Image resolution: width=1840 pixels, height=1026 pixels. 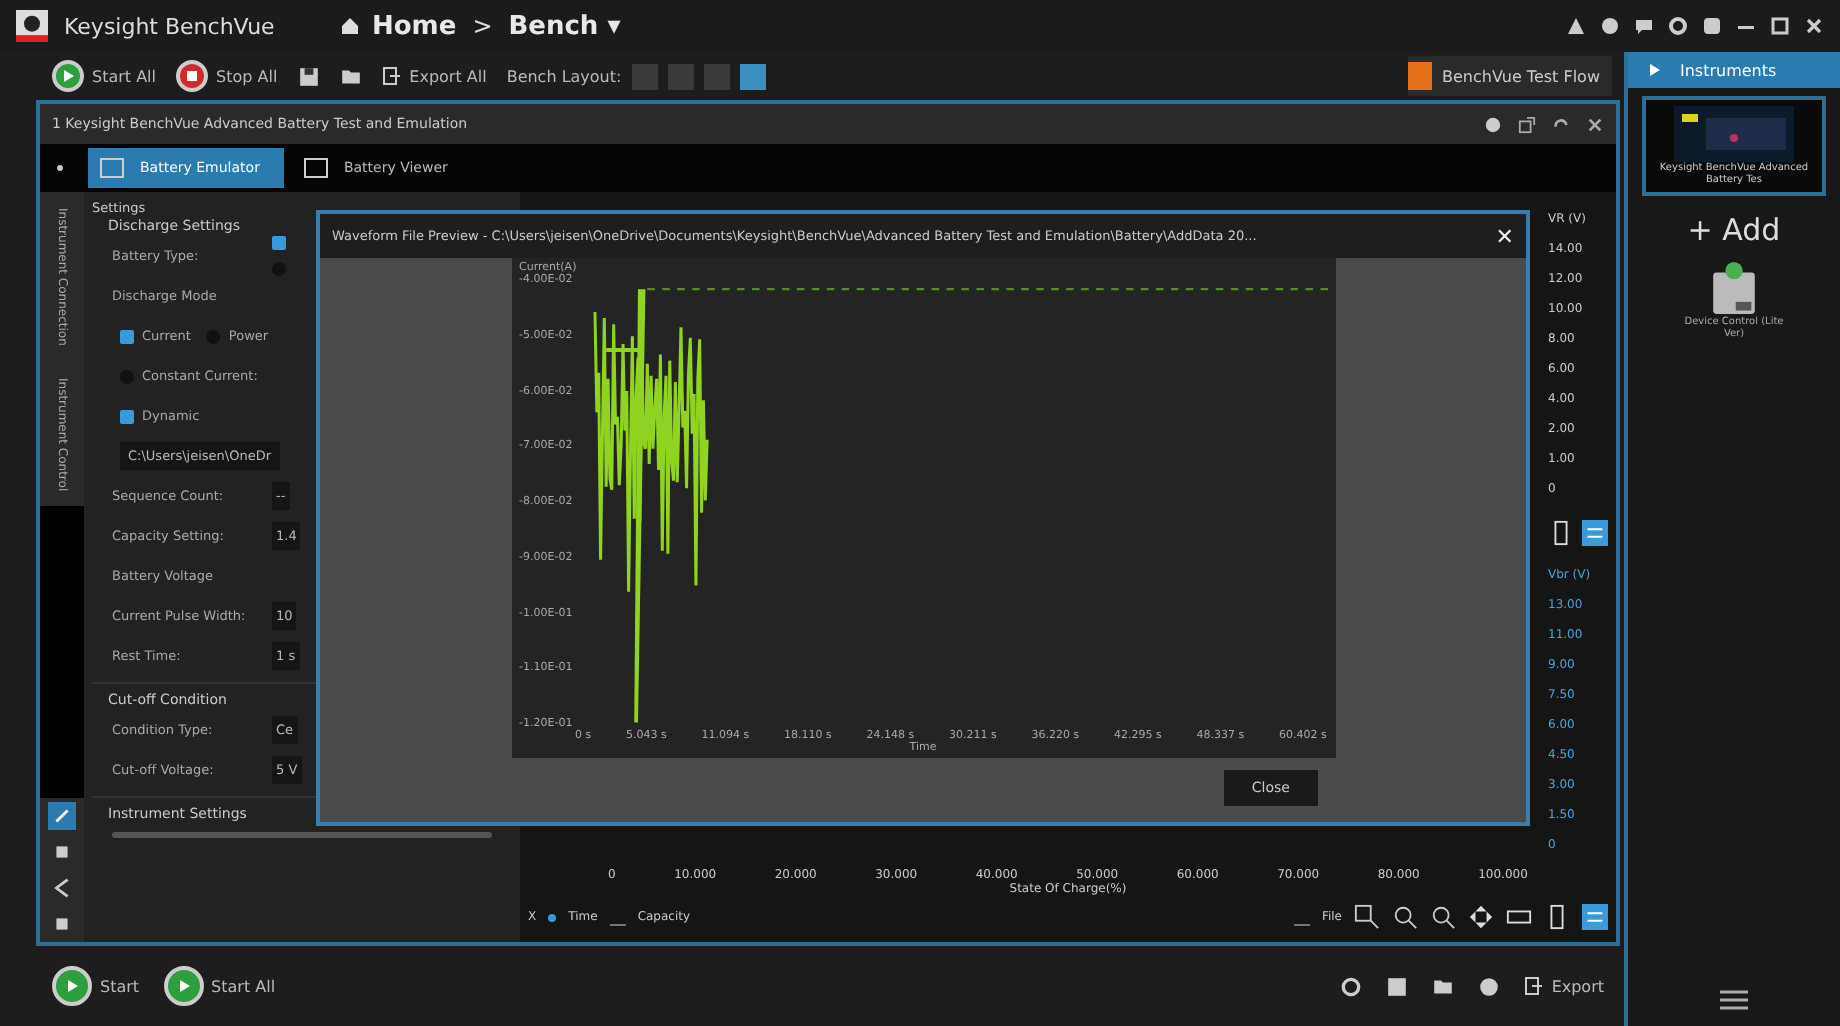 What do you see at coordinates (1644, 26) in the screenshot?
I see `chat-icon` at bounding box center [1644, 26].